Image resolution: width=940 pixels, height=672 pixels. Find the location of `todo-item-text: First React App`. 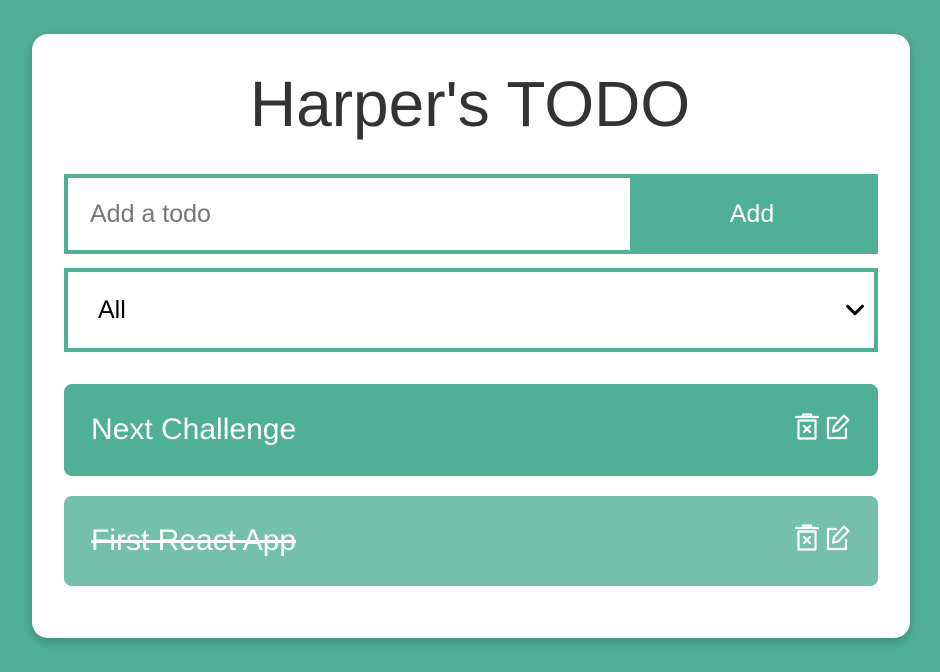

todo-item-text: First React App is located at coordinates (193, 541).